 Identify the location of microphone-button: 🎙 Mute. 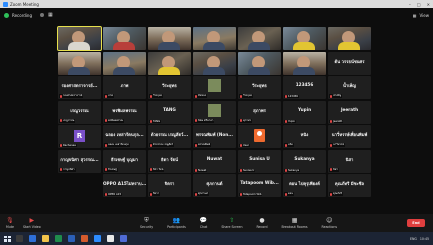
(10, 223).